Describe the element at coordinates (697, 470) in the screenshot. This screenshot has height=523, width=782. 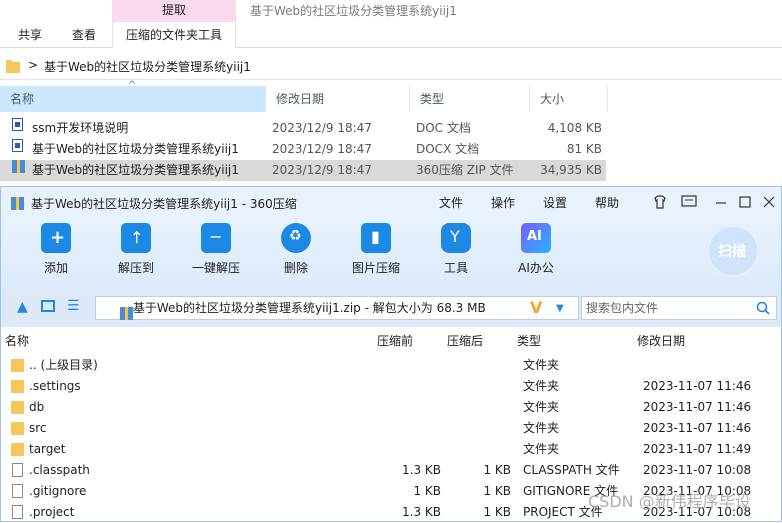
I see `archive-row-date: 2023-11-07 10:08` at that location.